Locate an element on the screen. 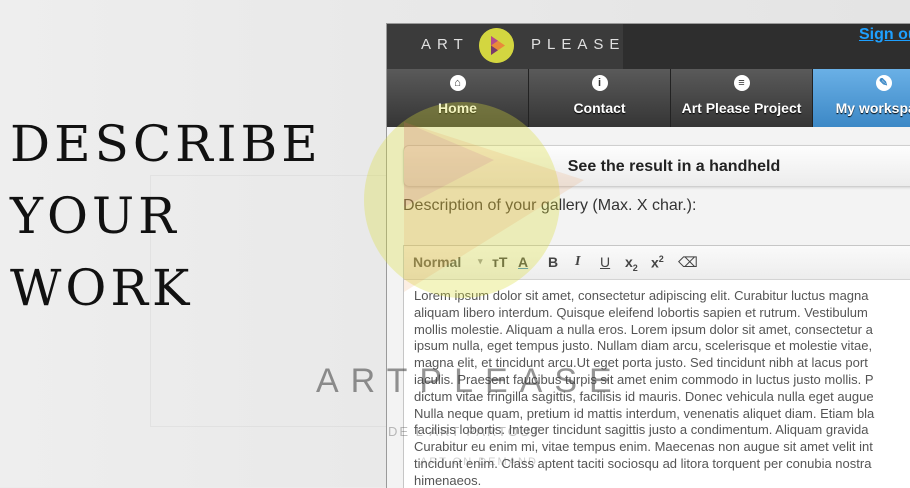  top-bar: ART PLEASE Sign out is located at coordinates (648, 46).